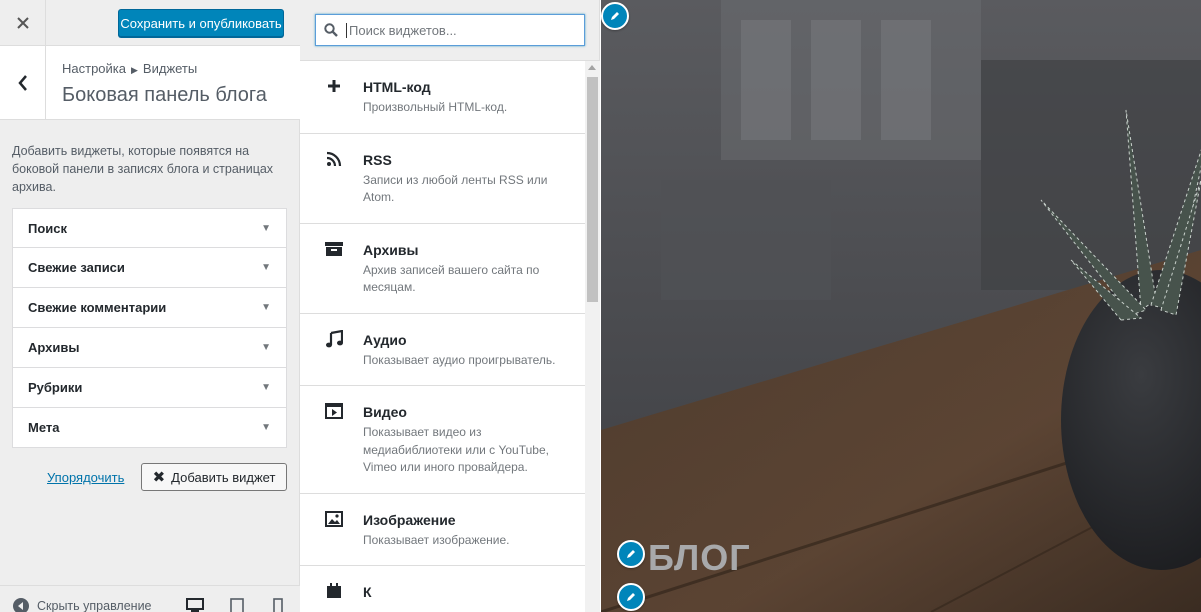 Image resolution: width=1201 pixels, height=612 pixels. Describe the element at coordinates (385, 412) in the screenshot. I see `widget-title: Видео` at that location.